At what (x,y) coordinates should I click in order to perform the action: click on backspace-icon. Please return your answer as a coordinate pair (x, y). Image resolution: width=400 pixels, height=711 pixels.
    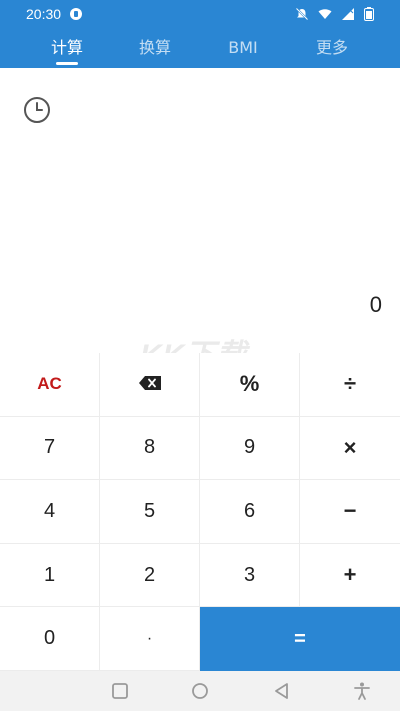
    Looking at the image, I should click on (149, 384).